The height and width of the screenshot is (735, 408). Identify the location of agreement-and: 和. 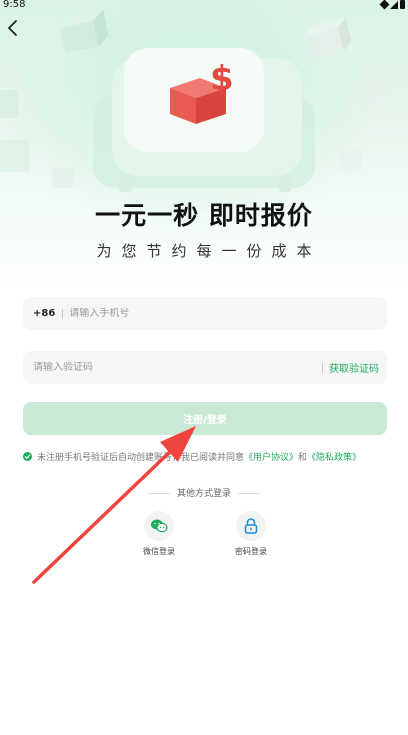
(303, 457).